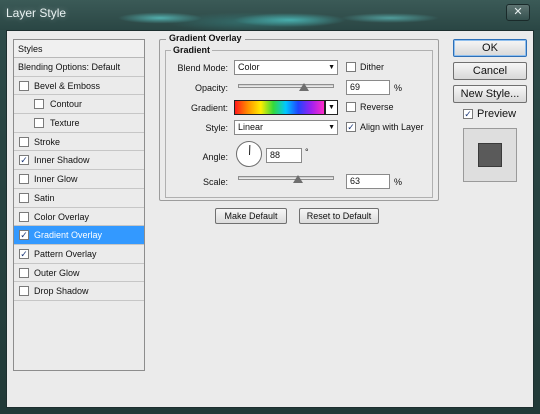 The width and height of the screenshot is (540, 414). What do you see at coordinates (351, 127) in the screenshot?
I see `align-with-layer-checkbox: ✓` at bounding box center [351, 127].